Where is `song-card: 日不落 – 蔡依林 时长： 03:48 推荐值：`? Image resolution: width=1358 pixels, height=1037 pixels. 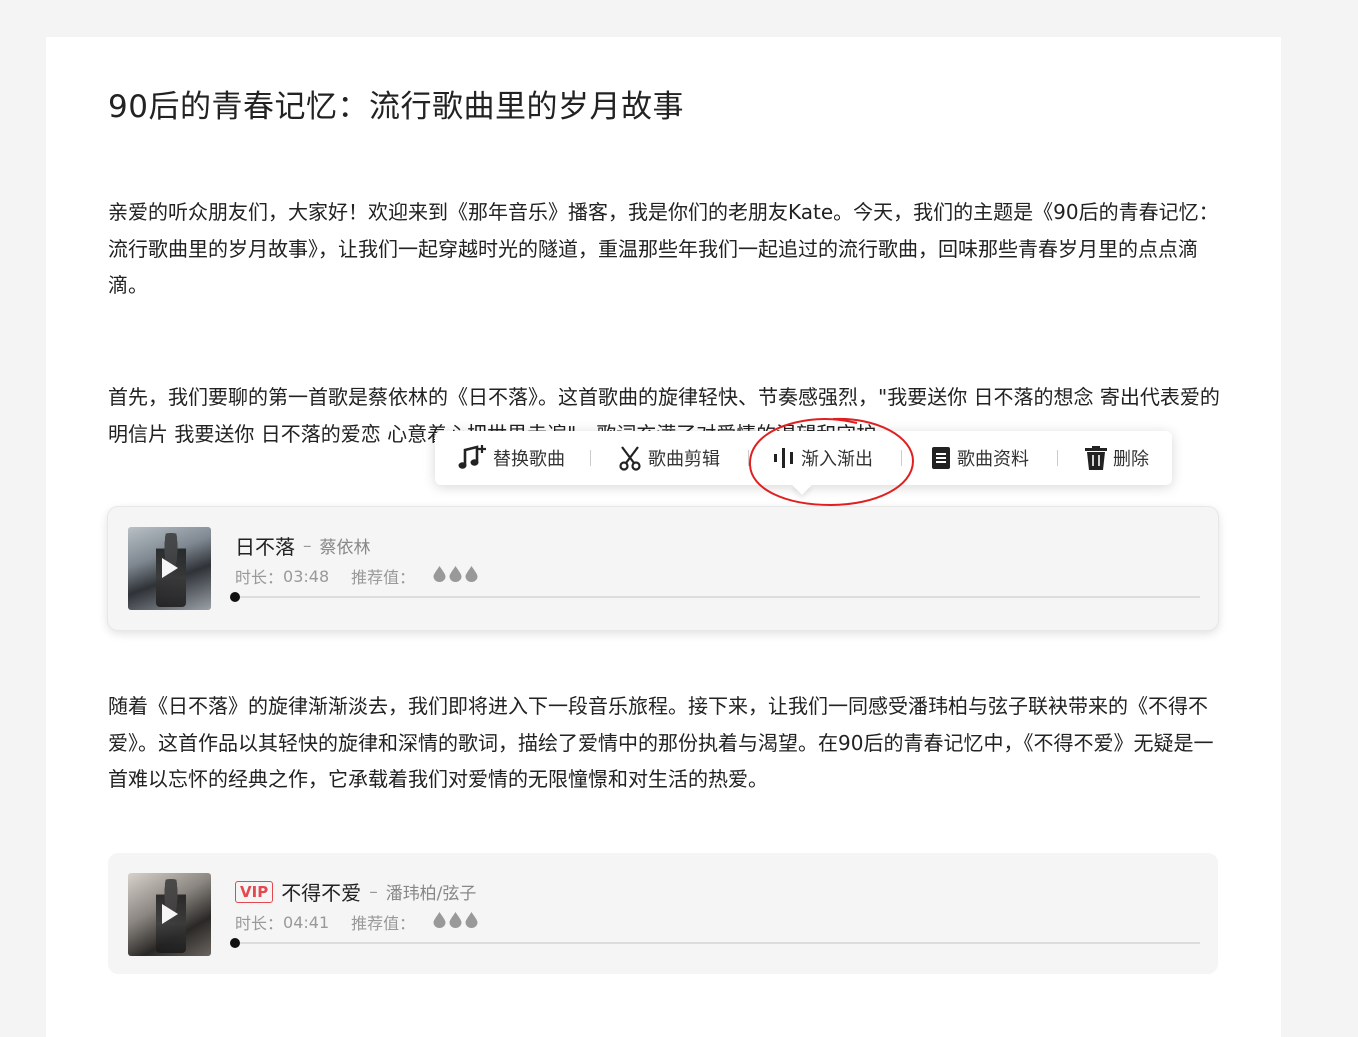
song-card: 日不落 – 蔡依林 时长： 03:48 推荐值： is located at coordinates (663, 568).